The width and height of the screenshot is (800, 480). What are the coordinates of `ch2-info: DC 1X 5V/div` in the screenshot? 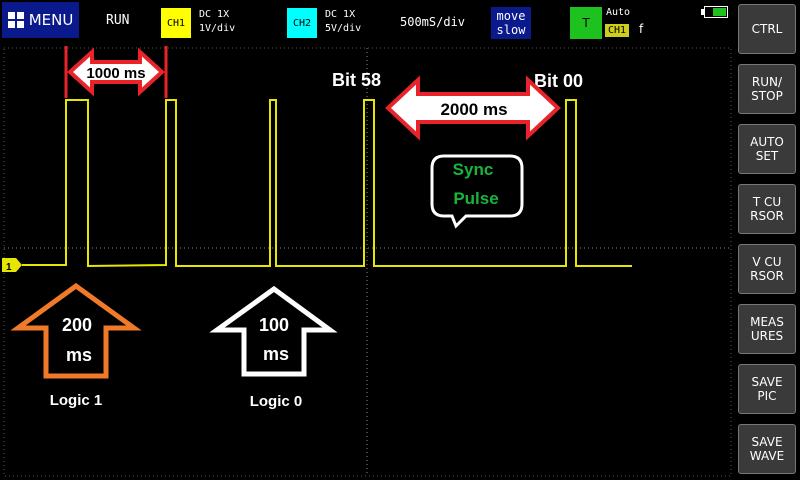 It's located at (343, 22).